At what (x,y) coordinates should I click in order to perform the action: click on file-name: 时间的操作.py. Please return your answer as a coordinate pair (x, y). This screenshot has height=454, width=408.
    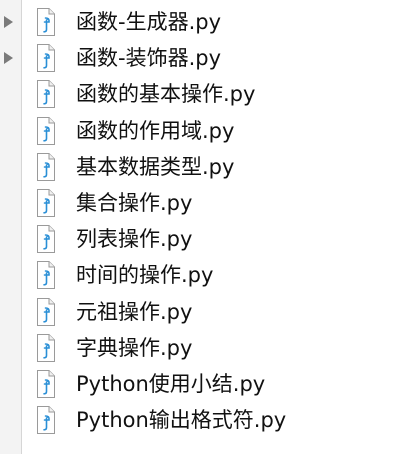
    Looking at the image, I should click on (145, 275).